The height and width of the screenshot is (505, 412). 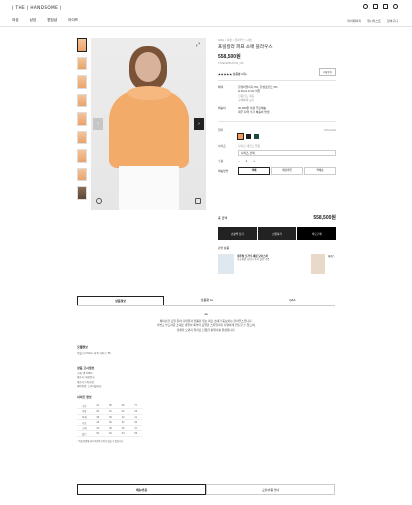 What do you see at coordinates (365, 6) in the screenshot?
I see `search-icon` at bounding box center [365, 6].